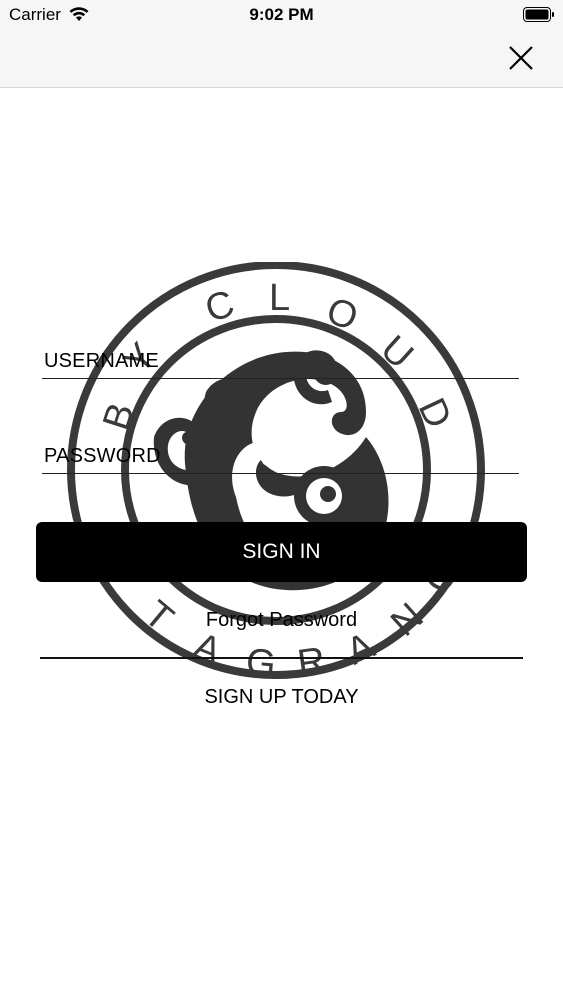 Image resolution: width=563 pixels, height=1000 pixels. I want to click on username-label: USERNAME, so click(101, 361).